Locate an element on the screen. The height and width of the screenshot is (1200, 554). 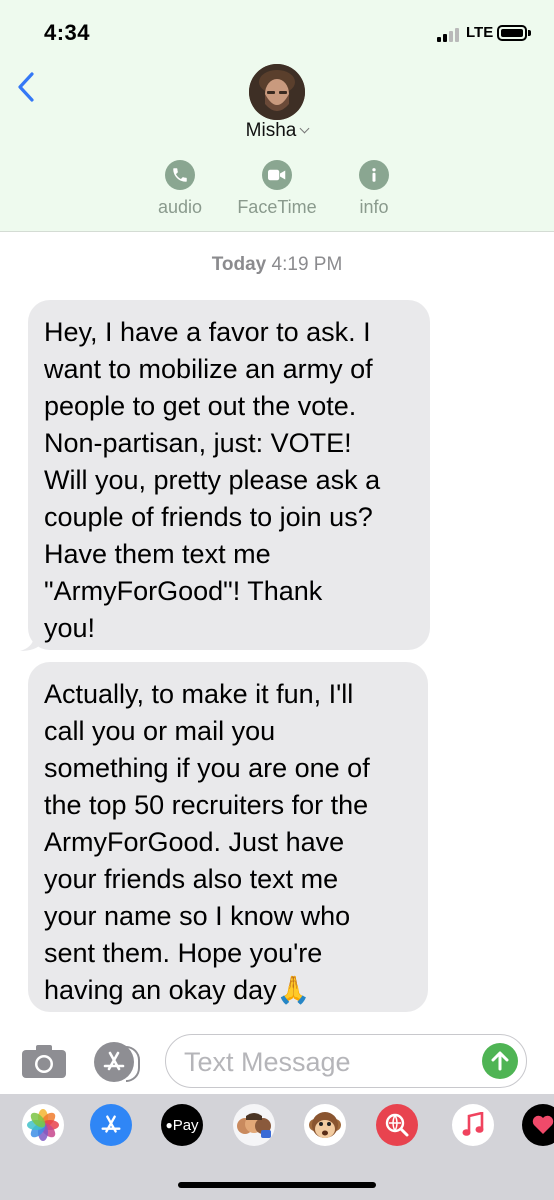
contact-name: Misha is located at coordinates (271, 130).